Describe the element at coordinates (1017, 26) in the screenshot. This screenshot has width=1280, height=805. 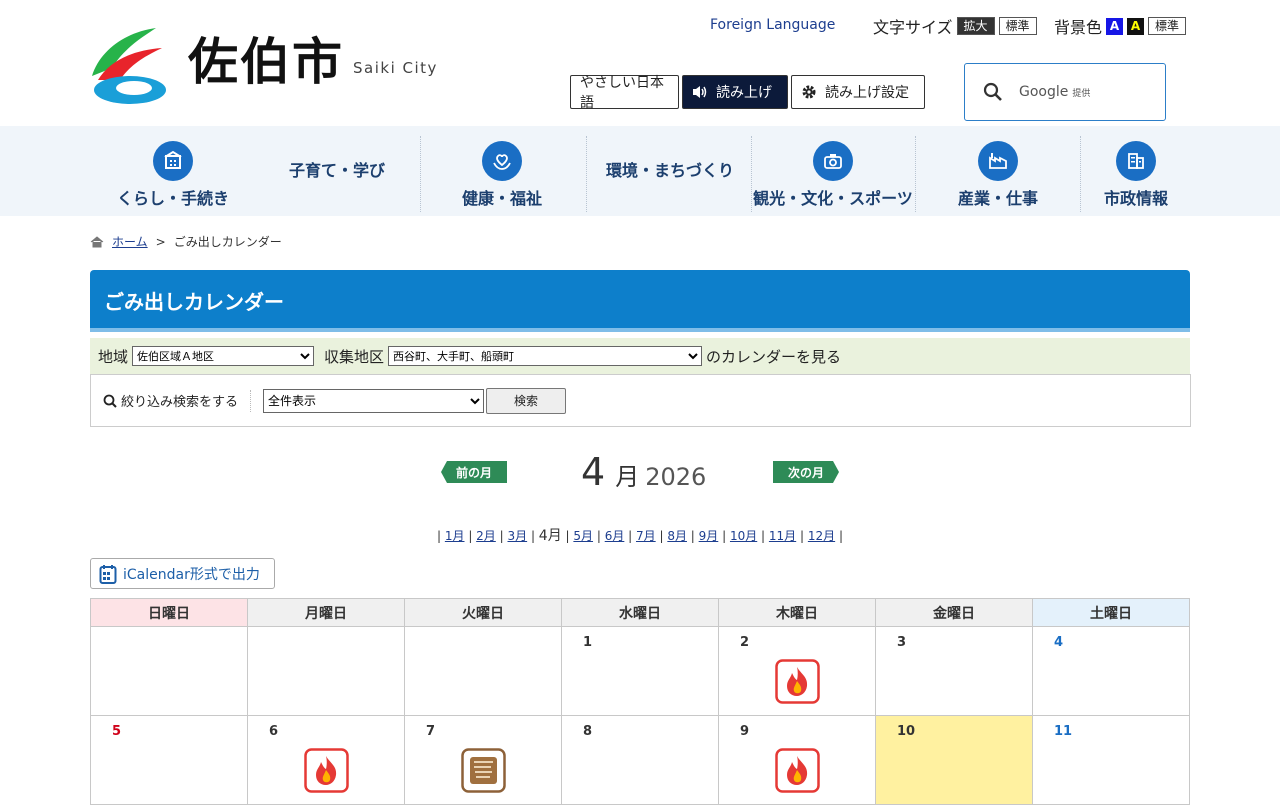
I see `font-size-normal-button: 標準` at that location.